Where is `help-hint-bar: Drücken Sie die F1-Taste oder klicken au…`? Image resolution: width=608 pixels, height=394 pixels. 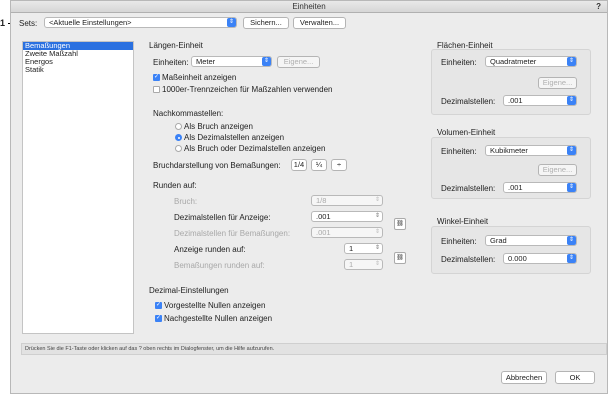 help-hint-bar: Drücken Sie die F1-Taste oder klicken au… is located at coordinates (314, 349).